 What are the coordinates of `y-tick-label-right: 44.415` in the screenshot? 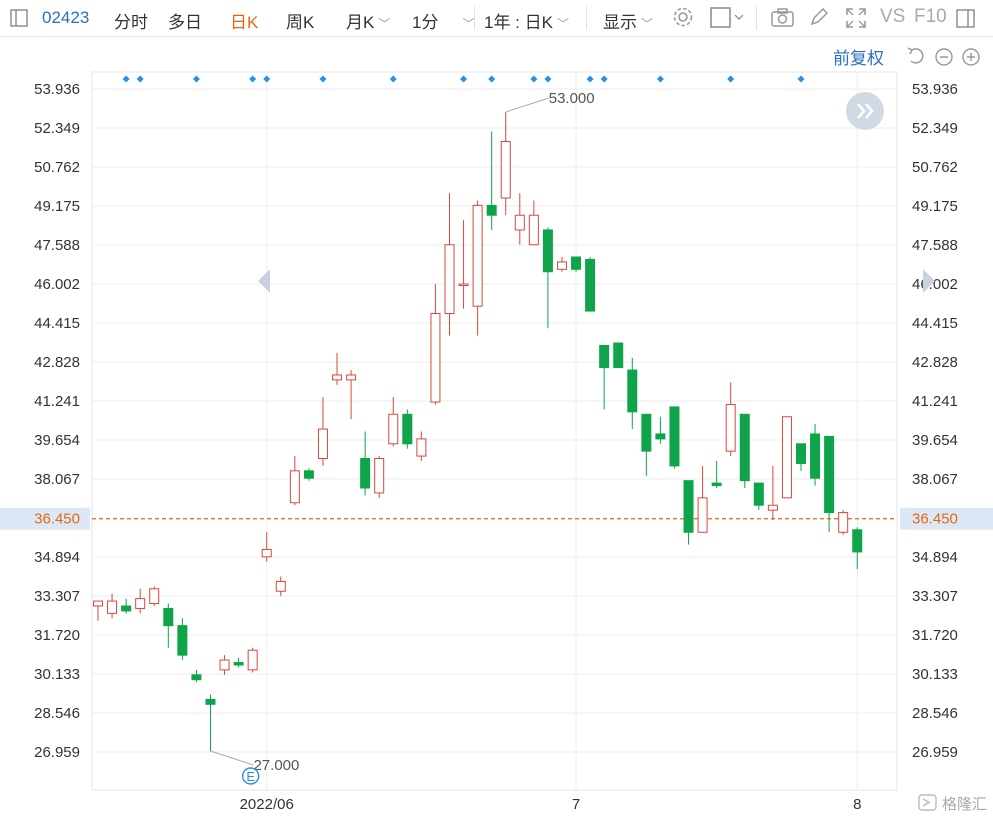 It's located at (935, 323).